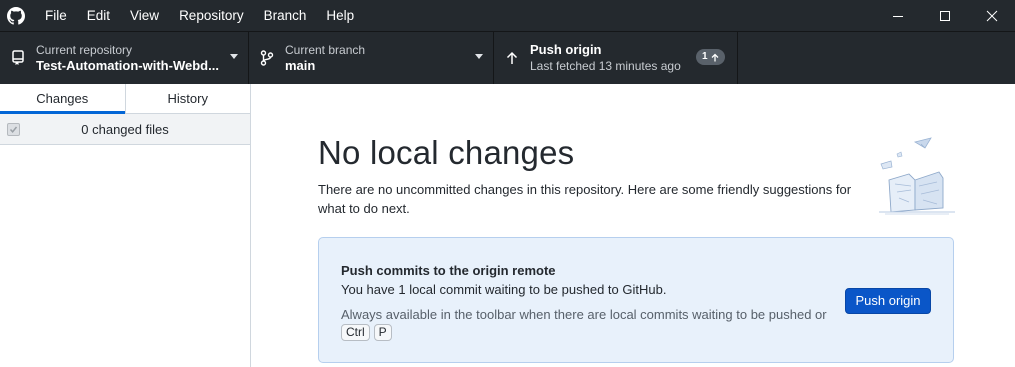  What do you see at coordinates (144, 15) in the screenshot?
I see `menu-view: View` at bounding box center [144, 15].